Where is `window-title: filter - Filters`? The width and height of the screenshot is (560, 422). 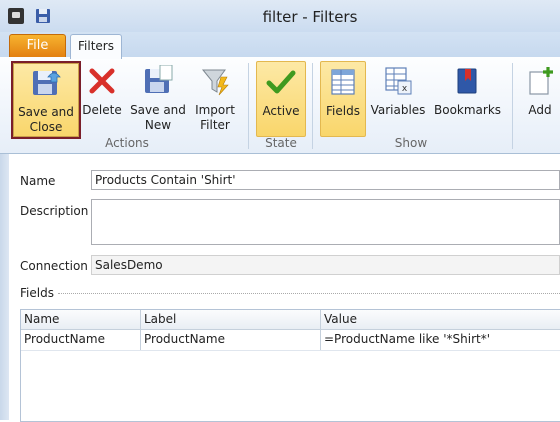
window-title: filter - Filters is located at coordinates (310, 17).